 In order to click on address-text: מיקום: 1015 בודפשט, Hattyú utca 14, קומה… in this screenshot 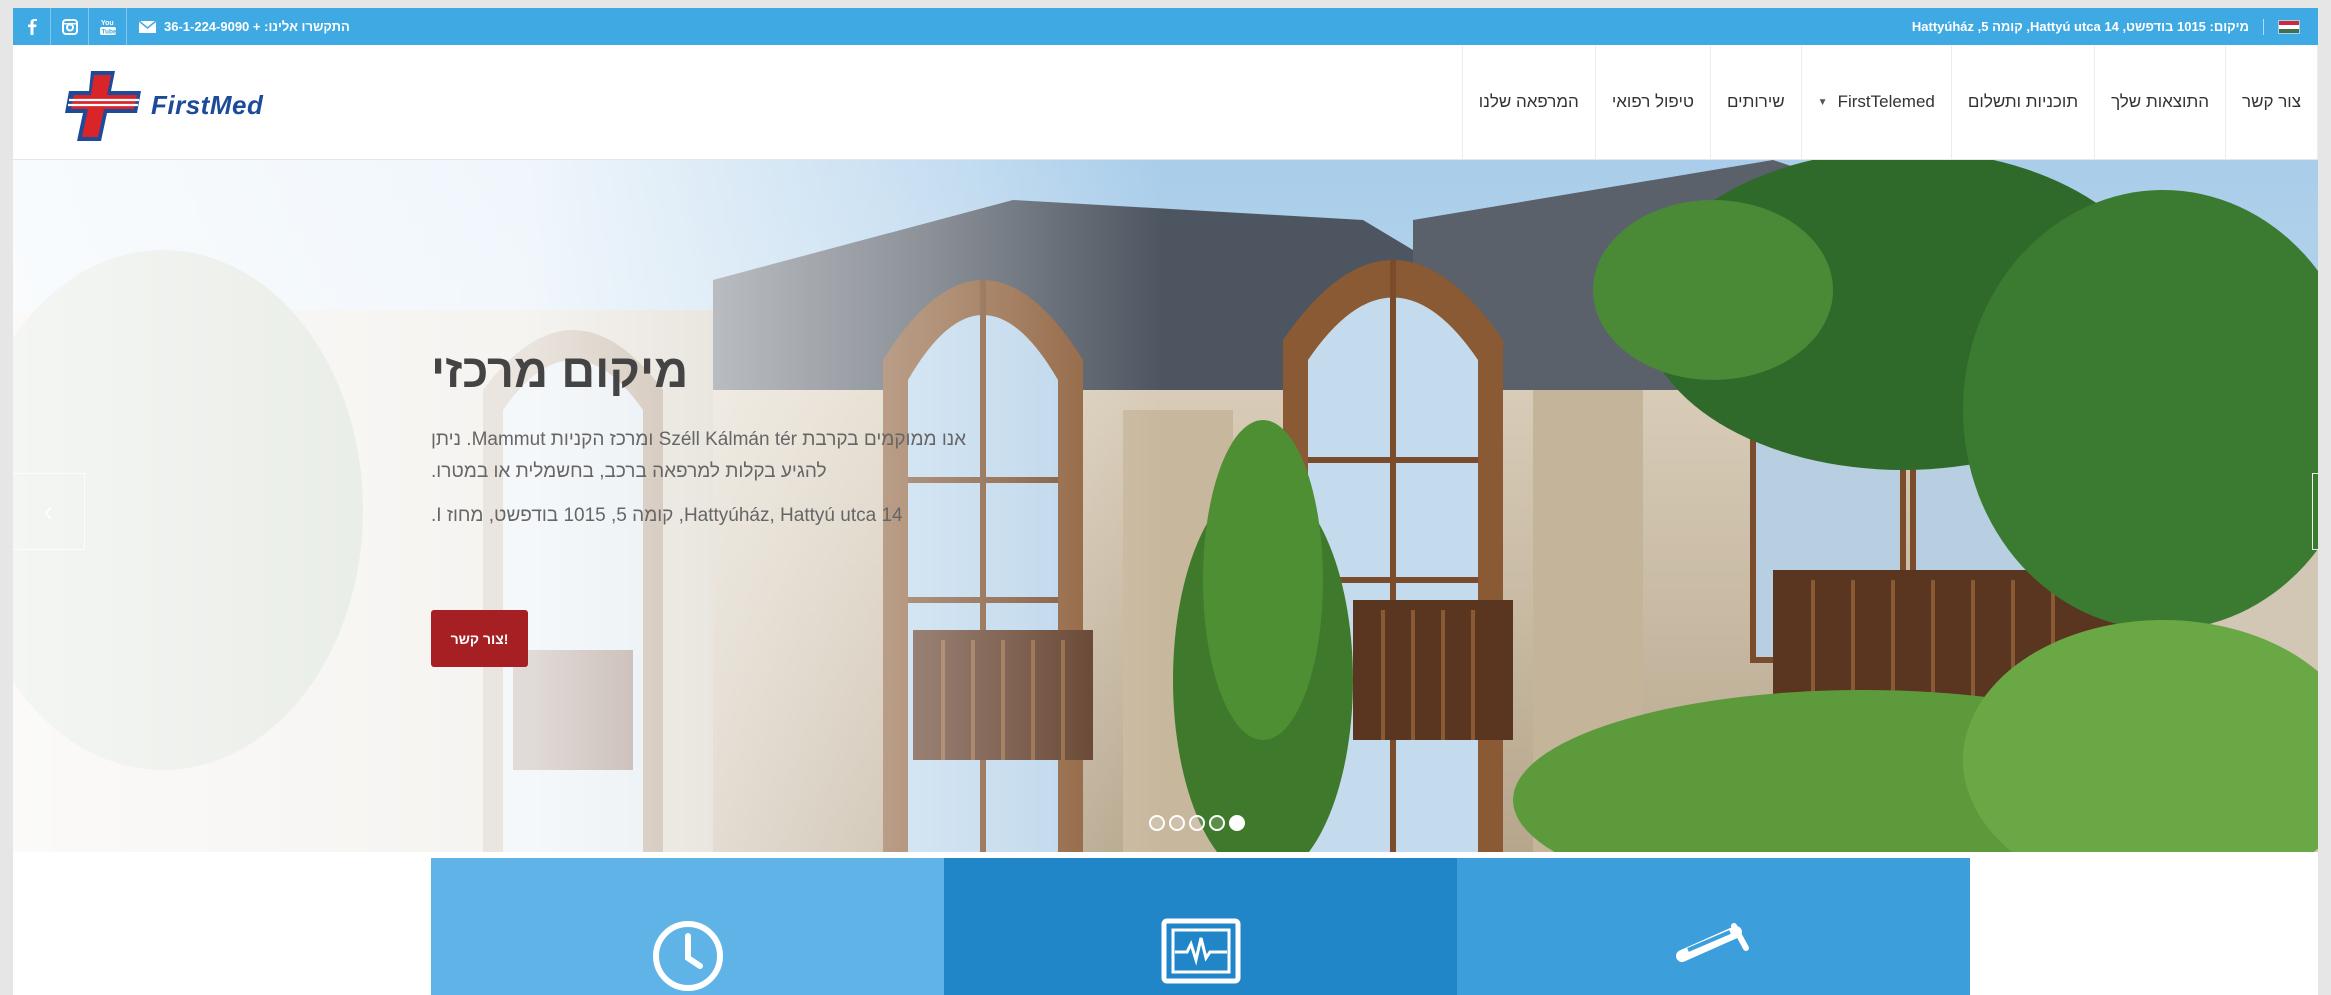, I will do `click(2080, 26)`.